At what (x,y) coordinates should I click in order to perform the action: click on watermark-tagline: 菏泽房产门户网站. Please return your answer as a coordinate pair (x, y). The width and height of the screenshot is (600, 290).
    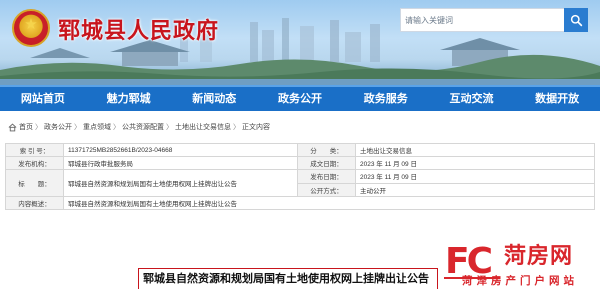
    Looking at the image, I should click on (520, 281).